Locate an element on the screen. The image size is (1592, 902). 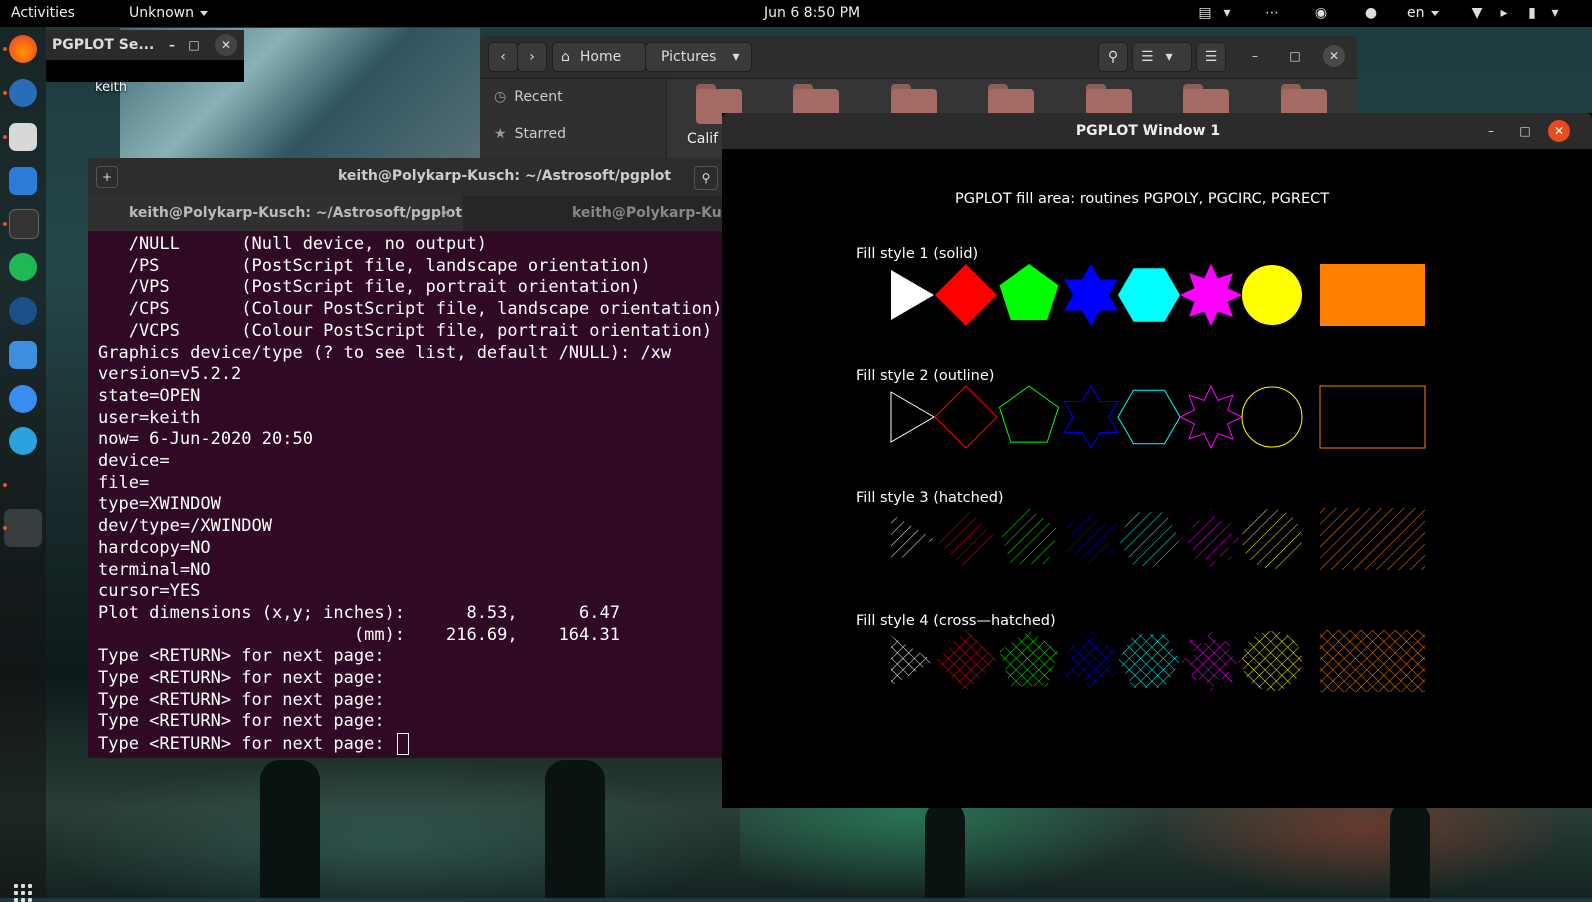
forward-icon: › is located at coordinates (532, 57).